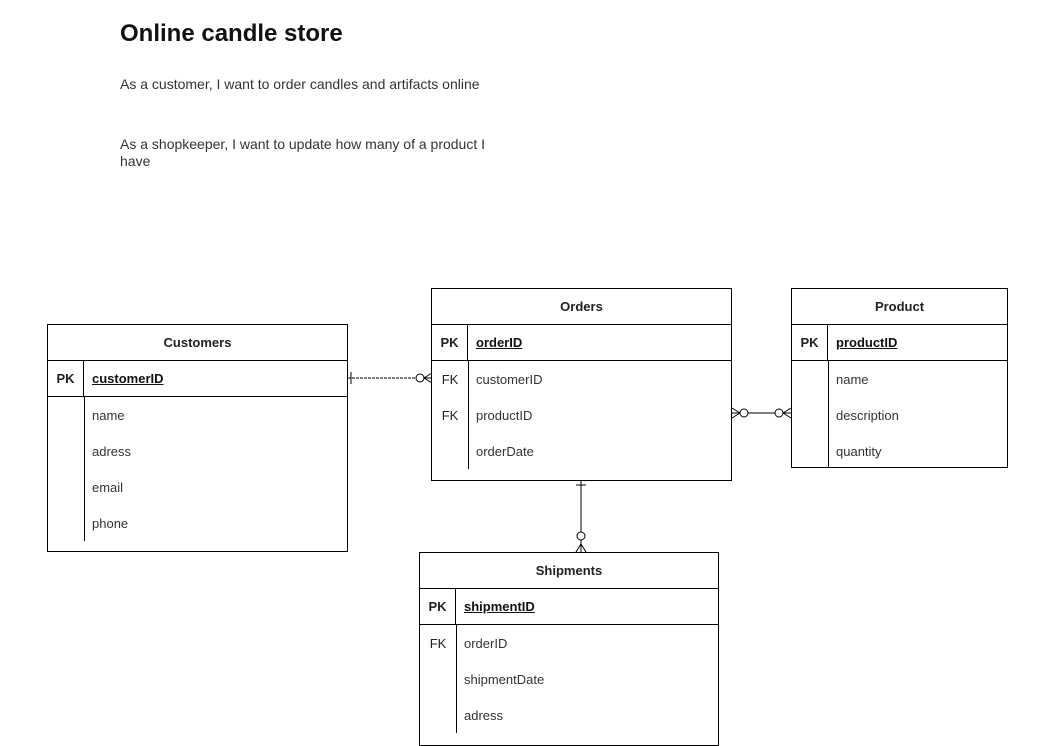 The height and width of the screenshot is (746, 1042). I want to click on attribute-row: FK productID, so click(581, 415).